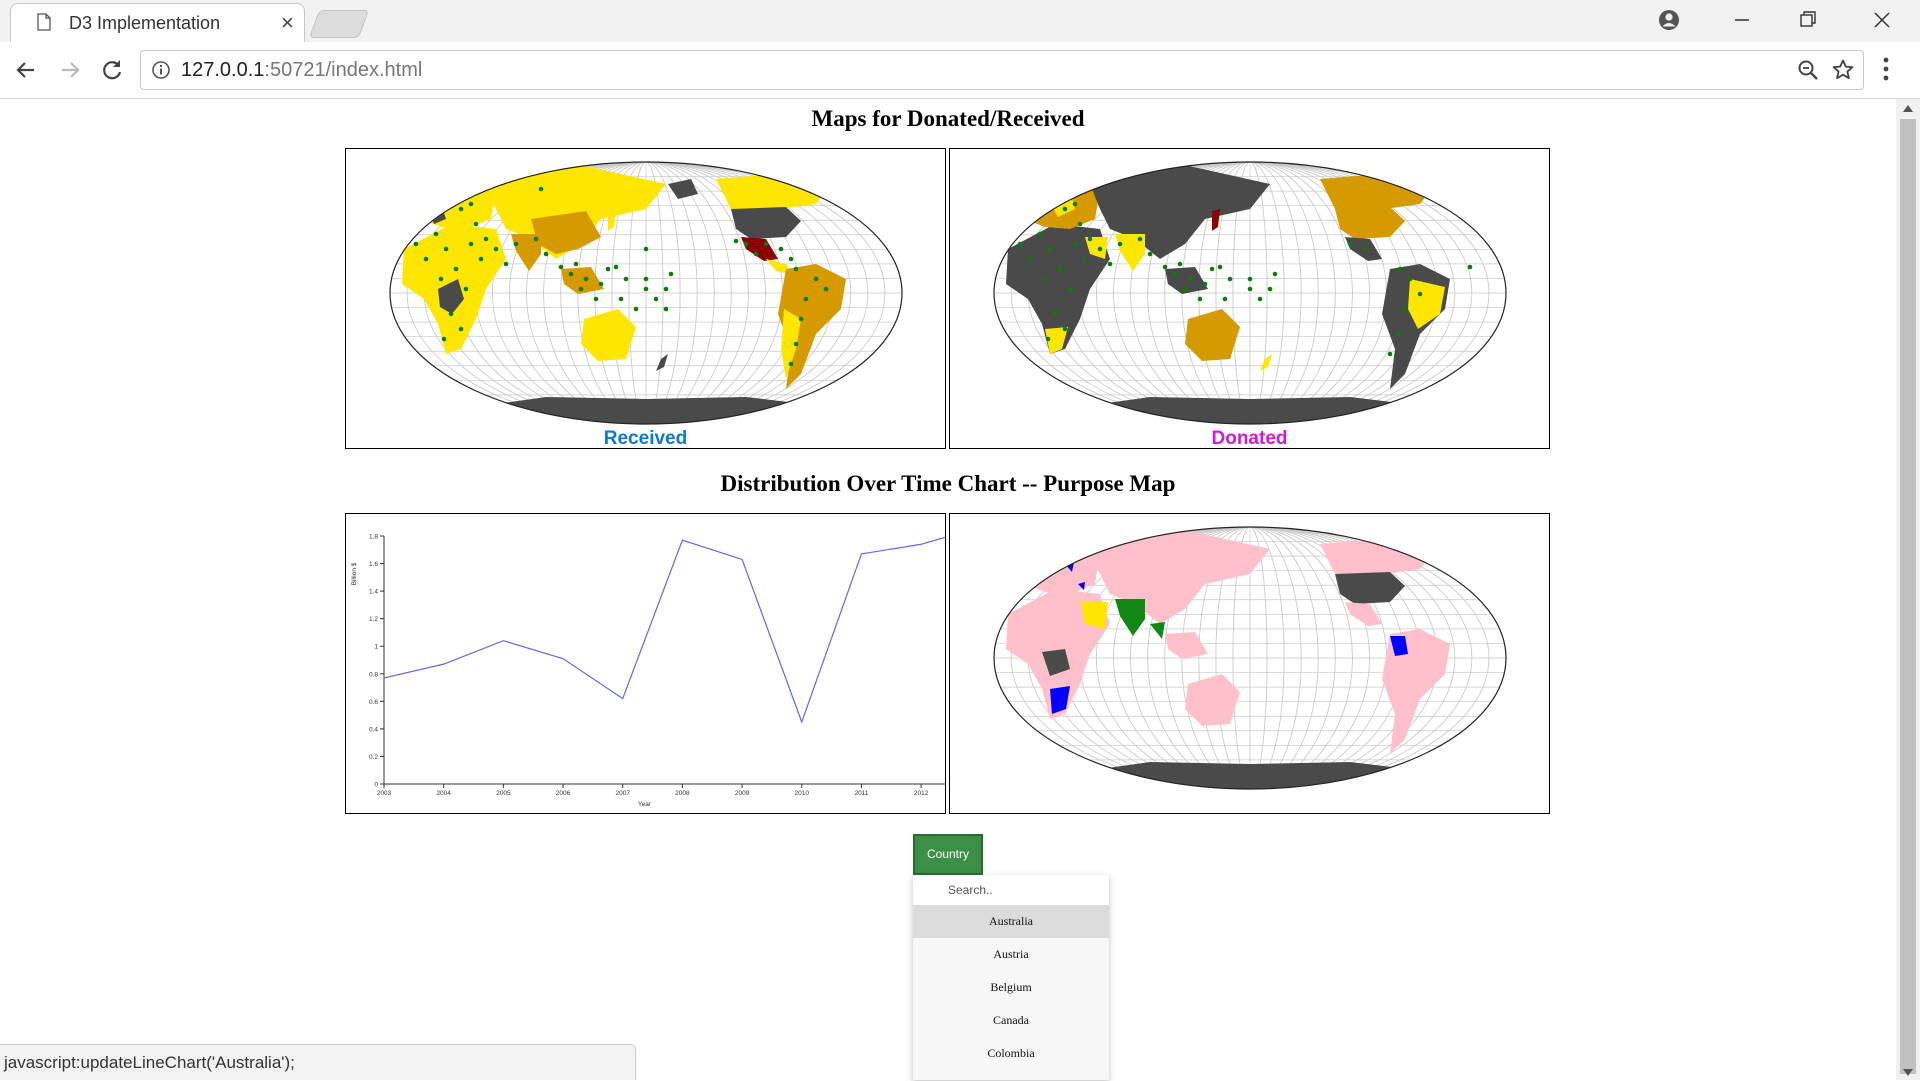  I want to click on y-tick-label: 0.4, so click(373, 729).